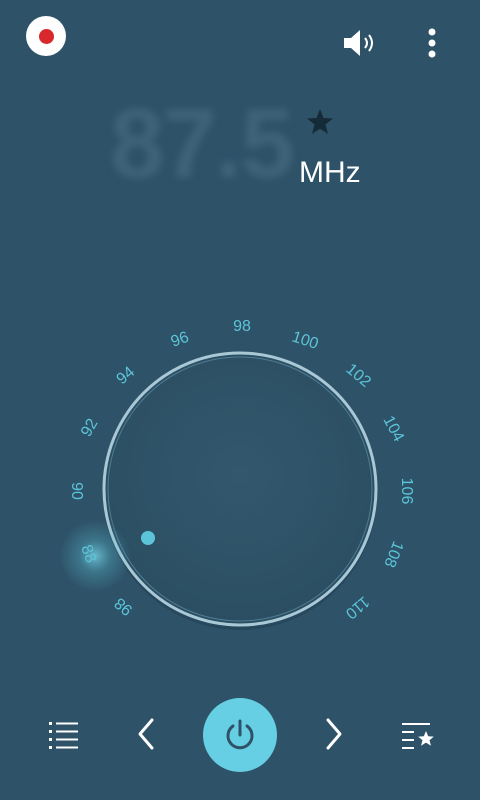  I want to click on volume-button, so click(360, 43).